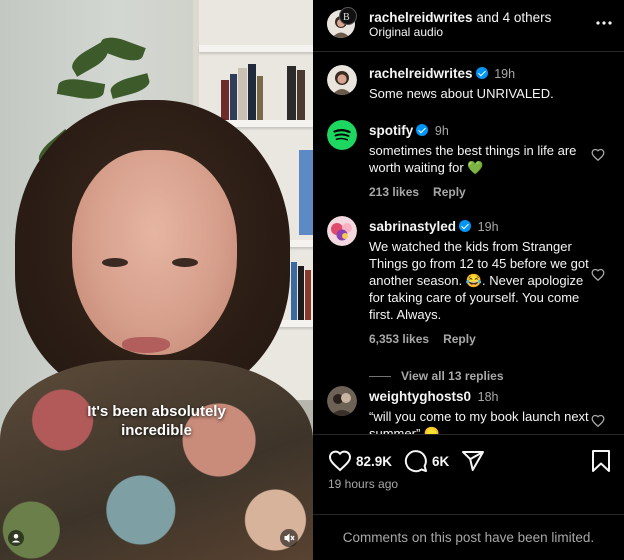  What do you see at coordinates (468, 537) in the screenshot?
I see `comments-limited-notice: Comments on this post have been limited.` at bounding box center [468, 537].